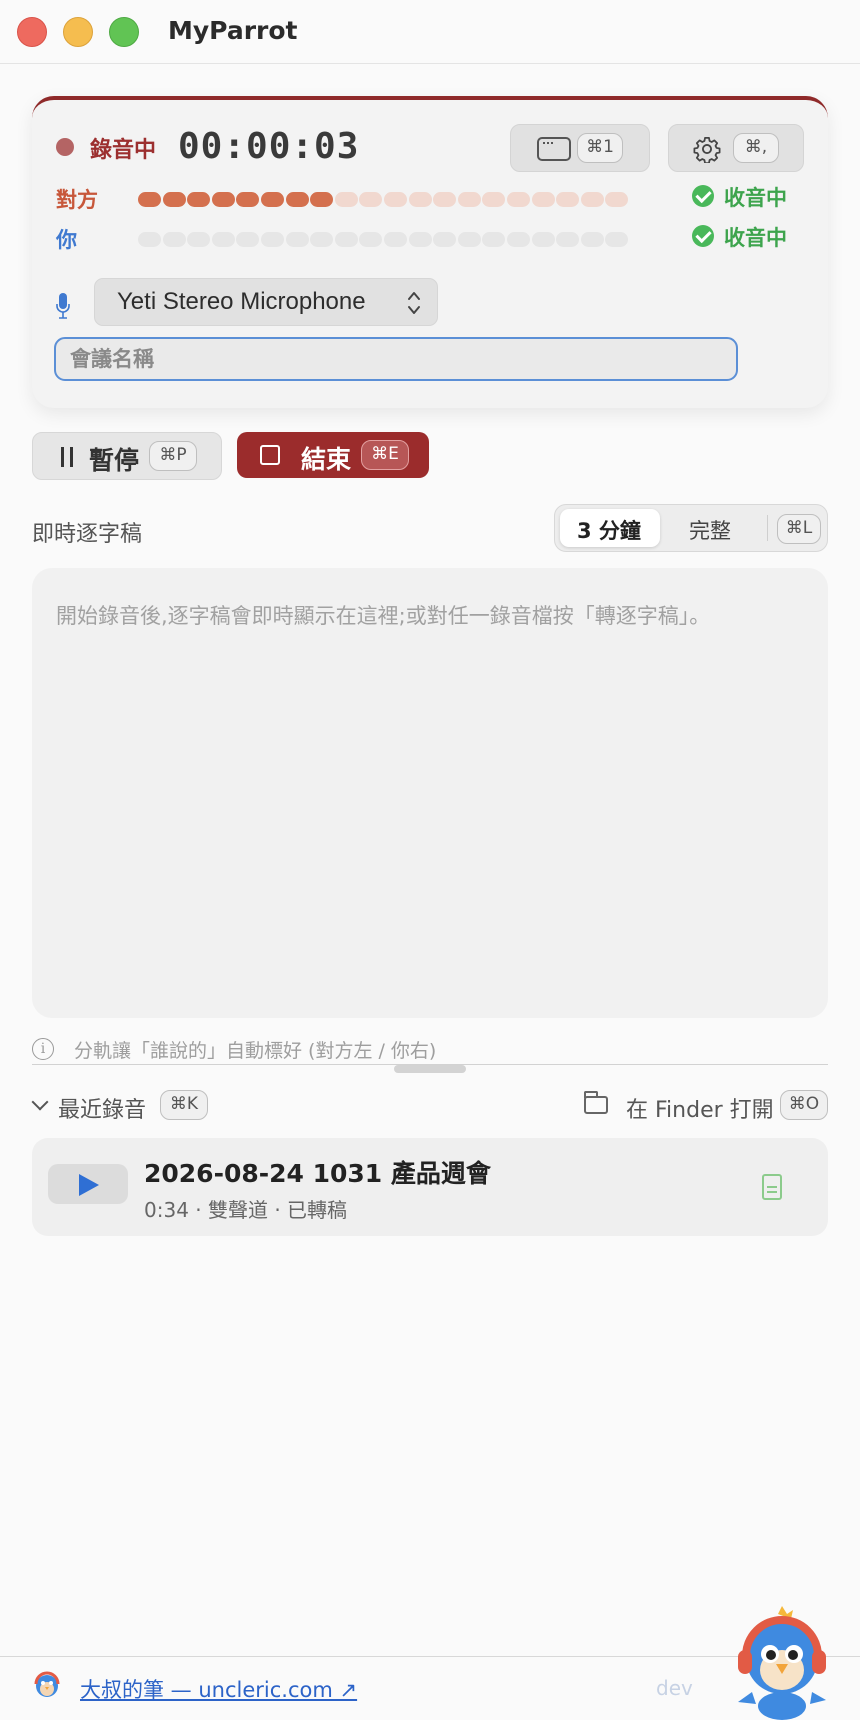 This screenshot has width=860, height=1720. What do you see at coordinates (414, 303) in the screenshot?
I see `chevron-up-down-icon` at bounding box center [414, 303].